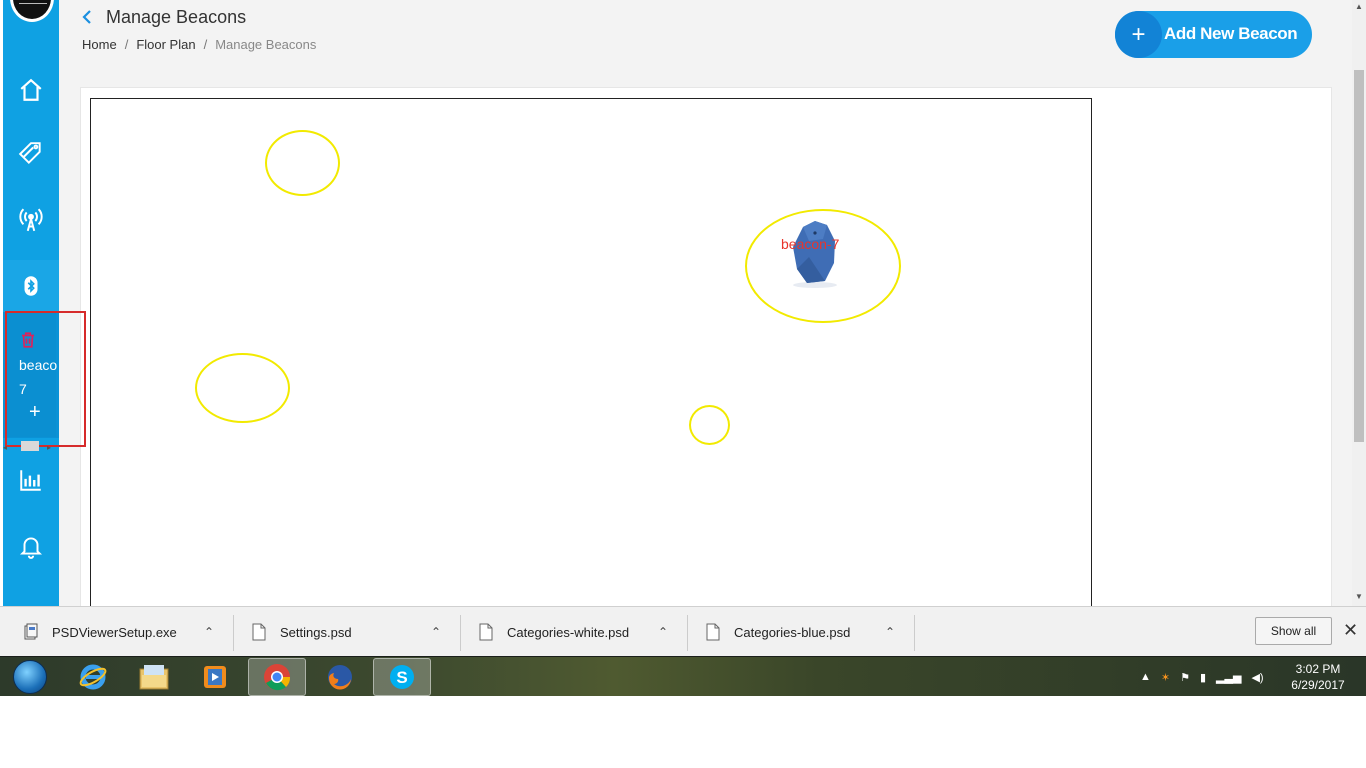 The width and height of the screenshot is (1366, 768). Describe the element at coordinates (165, 44) in the screenshot. I see `breadcrumb-floor-plan: Floor Plan` at that location.